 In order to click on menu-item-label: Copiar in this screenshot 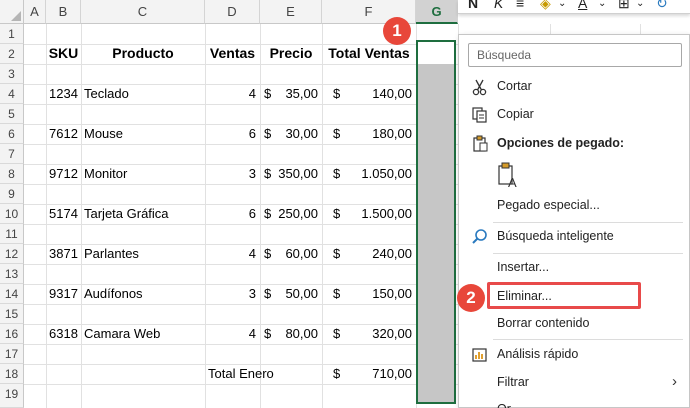, I will do `click(515, 114)`.